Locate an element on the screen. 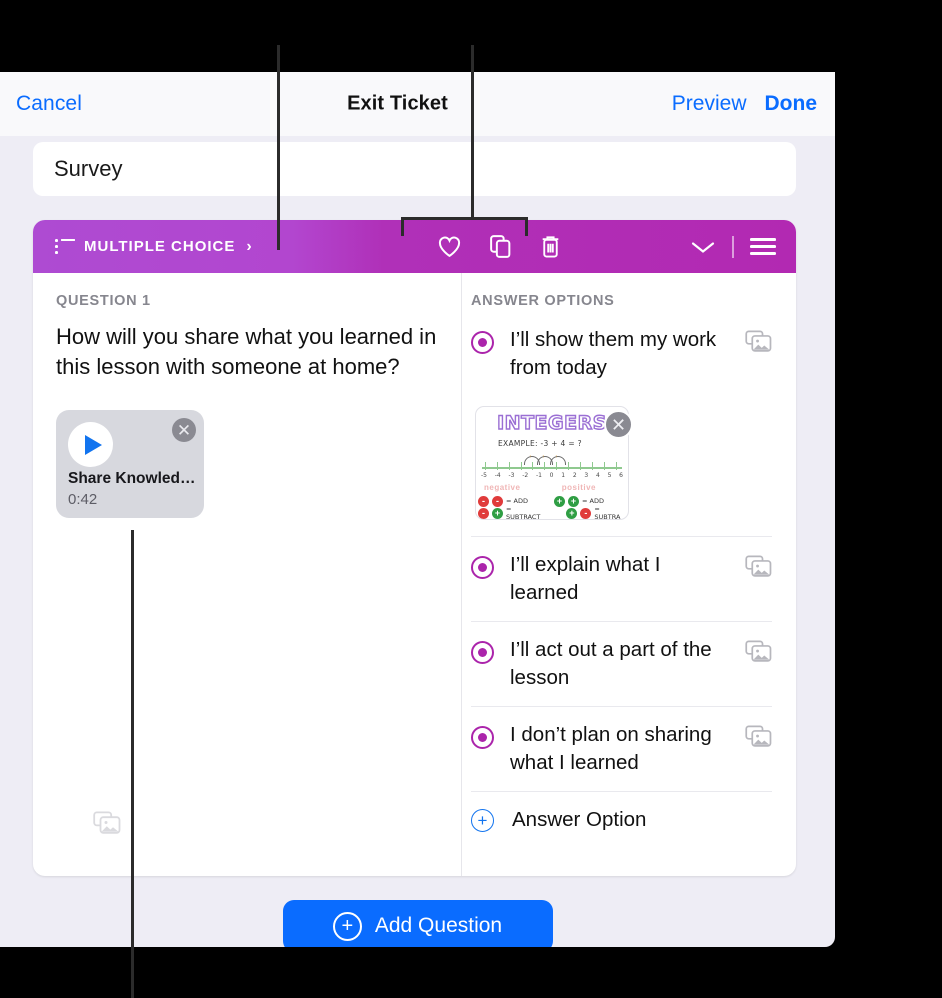 This screenshot has width=942, height=998. add-answer-option-button: + Answer Option is located at coordinates (621, 821).